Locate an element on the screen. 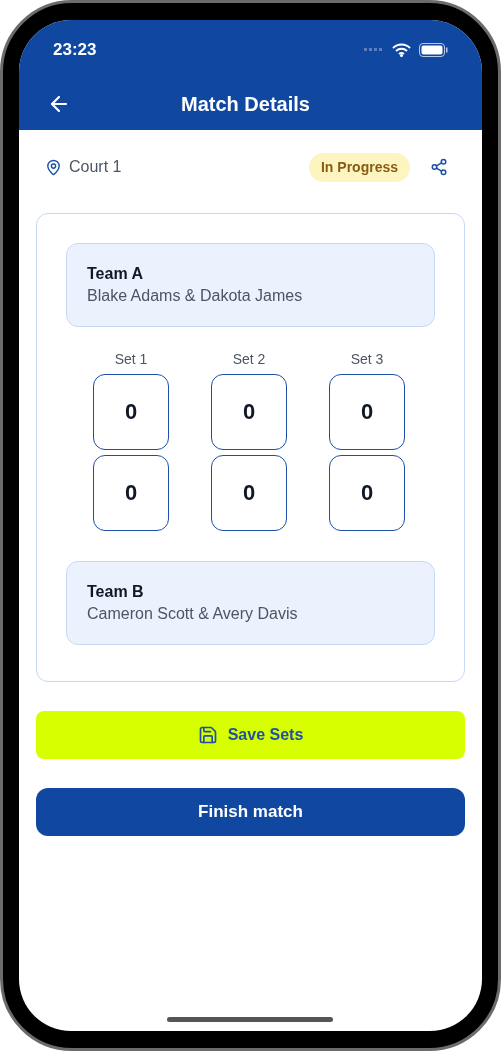 The width and height of the screenshot is (501, 1051). battery-icon is located at coordinates (433, 50).